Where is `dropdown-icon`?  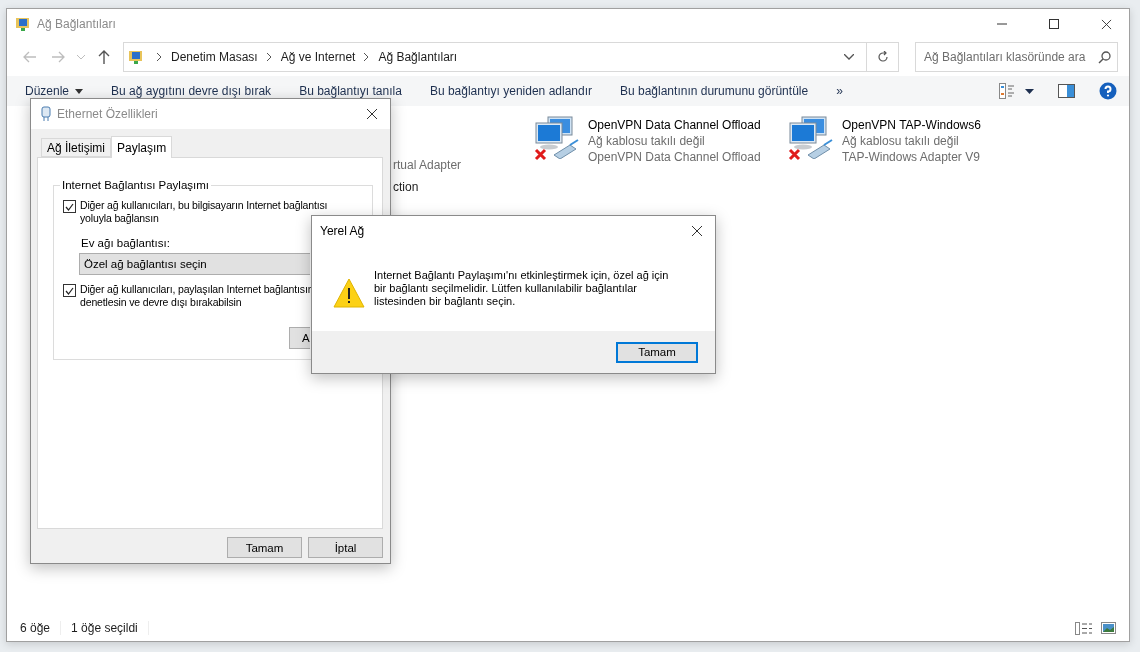 dropdown-icon is located at coordinates (849, 57).